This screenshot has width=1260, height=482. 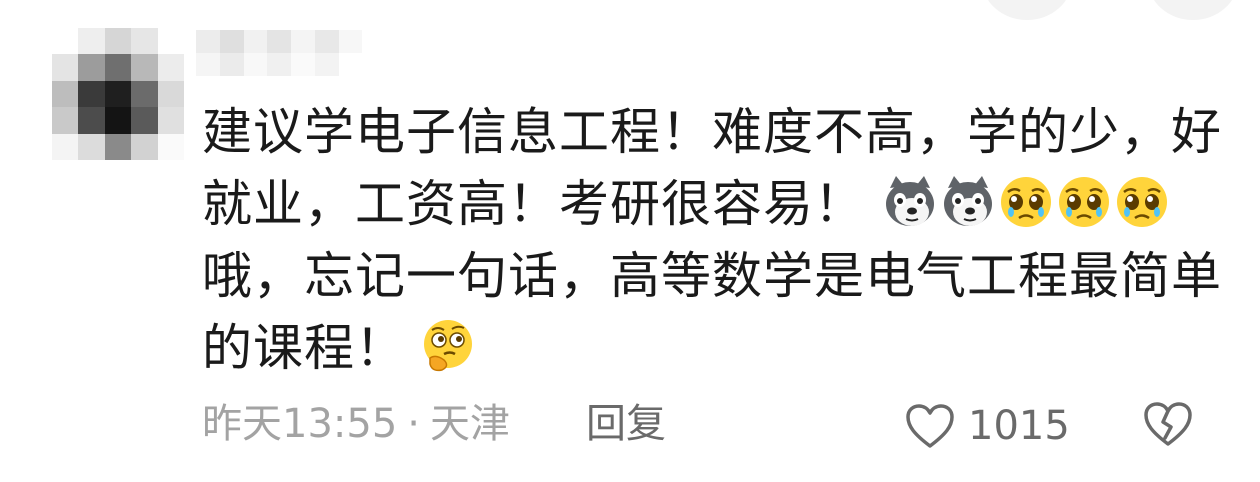 I want to click on username, so click(x=291, y=53).